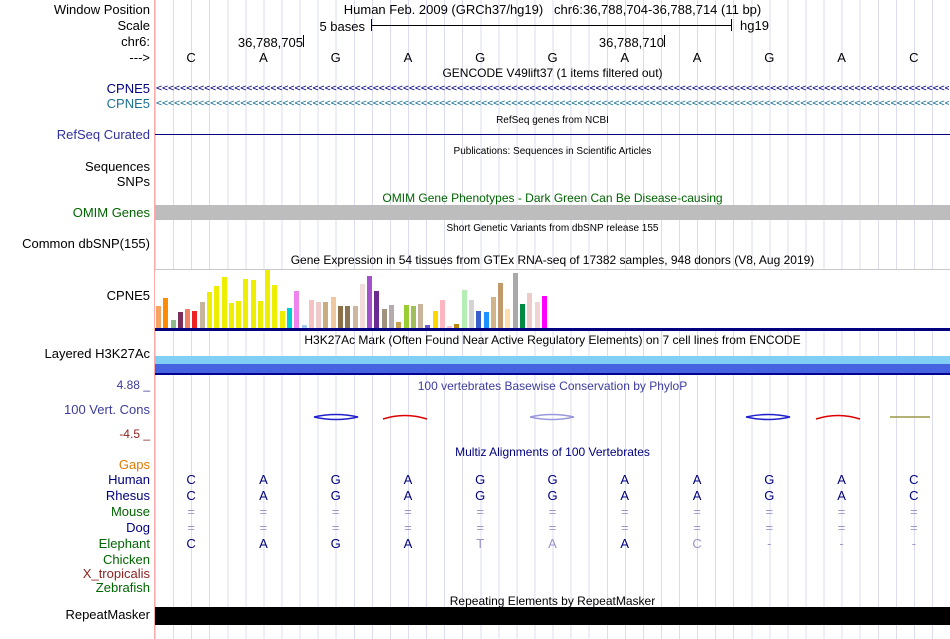 This screenshot has height=639, width=950. What do you see at coordinates (75, 296) in the screenshot?
I see `gtex-gene-label: CPNE5` at bounding box center [75, 296].